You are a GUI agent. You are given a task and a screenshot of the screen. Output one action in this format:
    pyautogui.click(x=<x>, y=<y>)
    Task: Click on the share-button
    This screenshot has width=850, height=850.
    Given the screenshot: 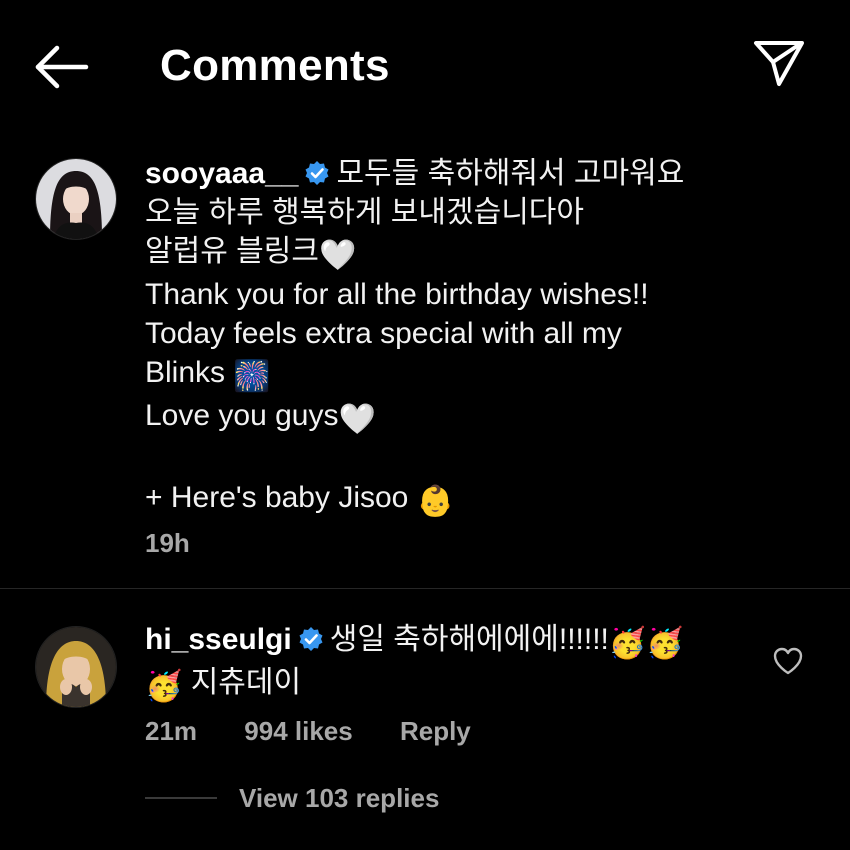 What is the action you would take?
    pyautogui.click(x=779, y=63)
    